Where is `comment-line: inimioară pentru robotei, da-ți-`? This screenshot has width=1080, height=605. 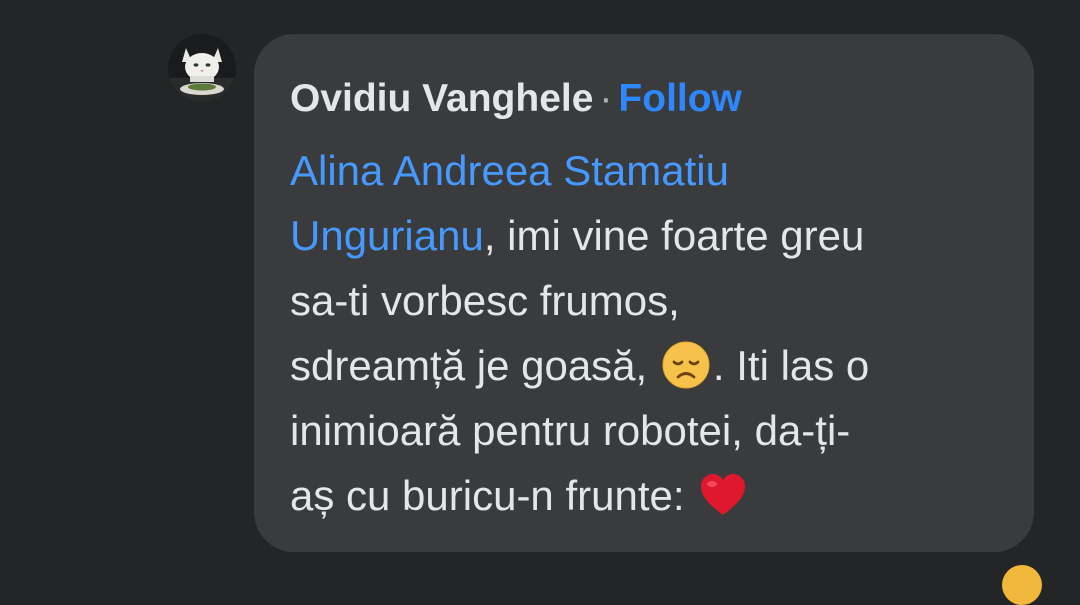
comment-line: inimioară pentru robotei, da-ți- is located at coordinates (646, 430).